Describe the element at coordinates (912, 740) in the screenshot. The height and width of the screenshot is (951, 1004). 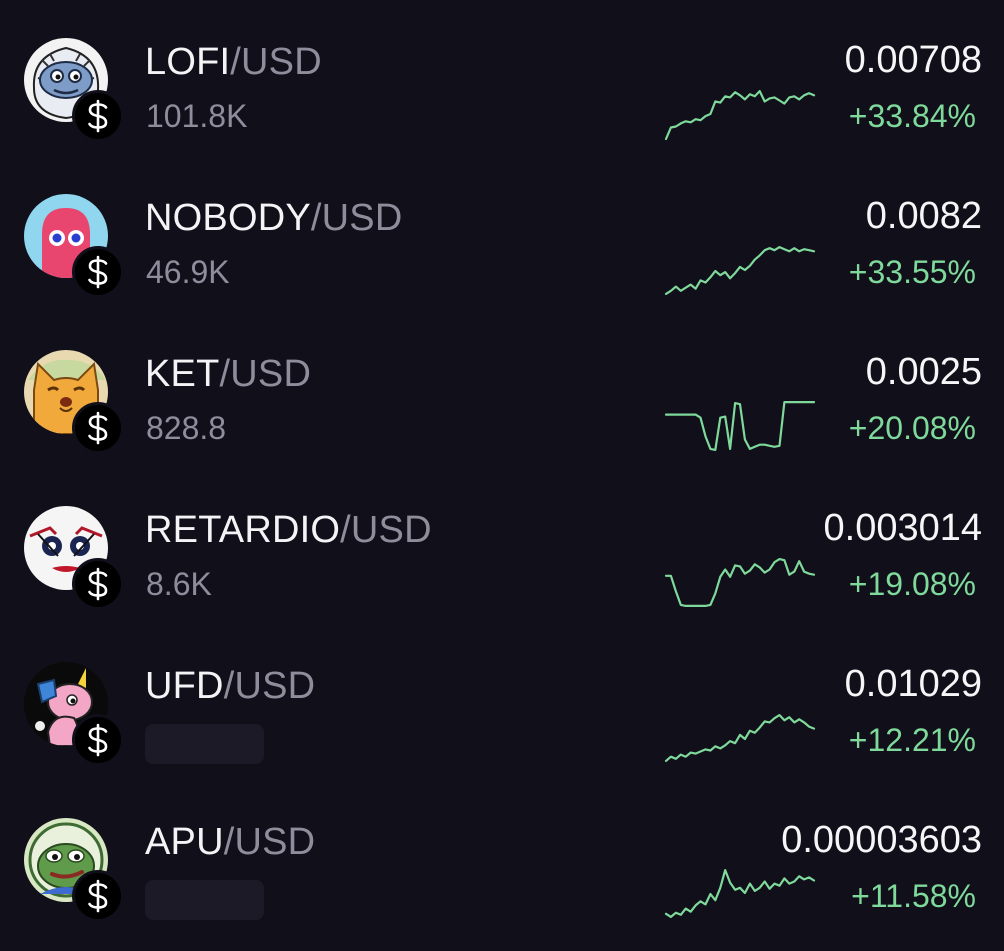
I see `price-change-percent: +12.21%` at that location.